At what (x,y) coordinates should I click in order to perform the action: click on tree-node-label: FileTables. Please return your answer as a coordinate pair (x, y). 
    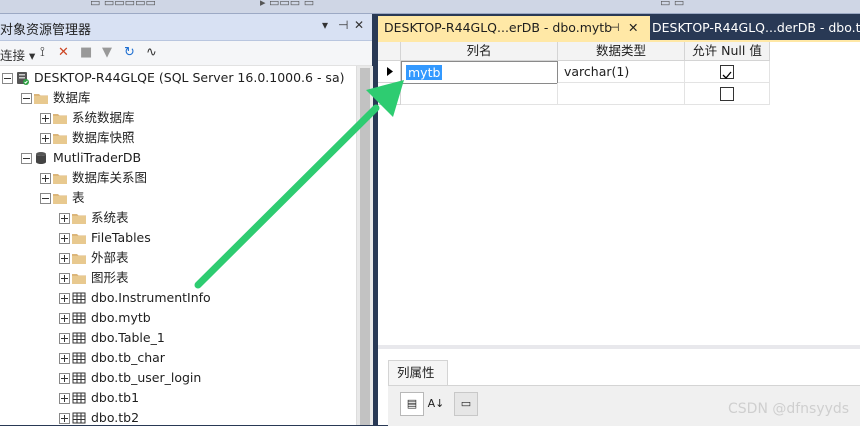
    Looking at the image, I should click on (121, 237).